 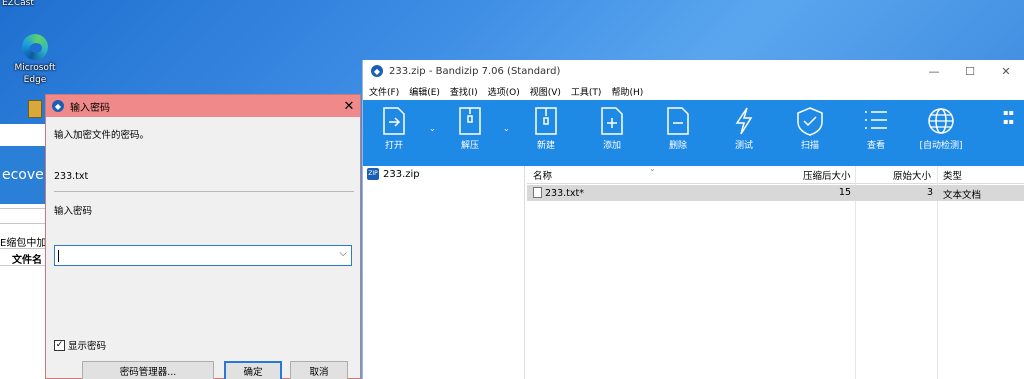 What do you see at coordinates (424, 91) in the screenshot?
I see `menu-edit: 编辑(E)` at bounding box center [424, 91].